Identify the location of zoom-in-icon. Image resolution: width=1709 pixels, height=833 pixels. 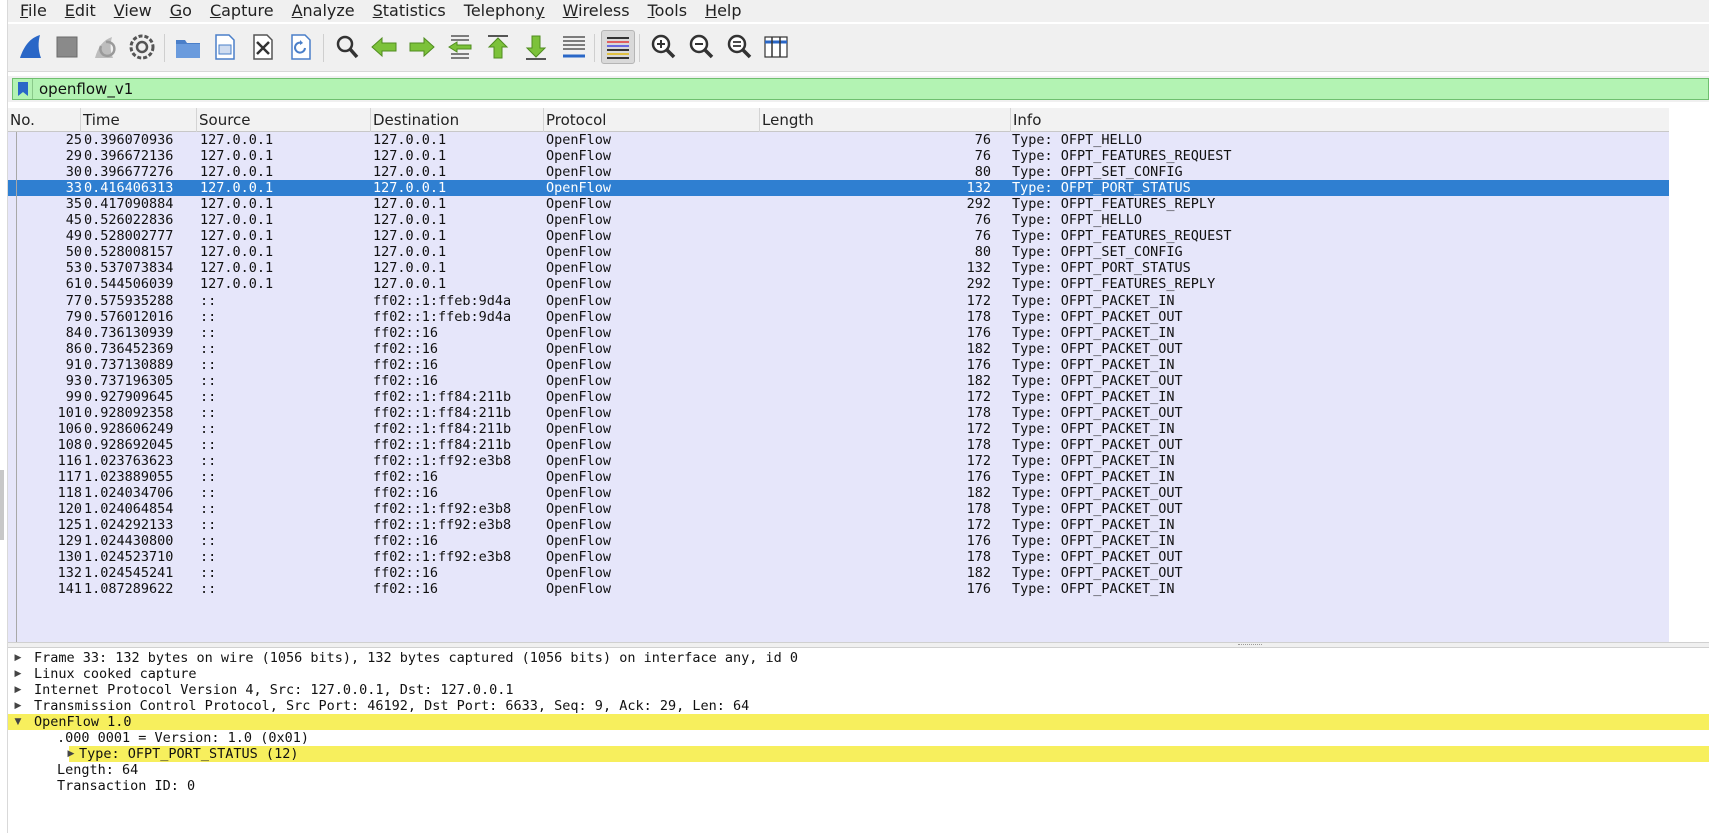
(663, 47).